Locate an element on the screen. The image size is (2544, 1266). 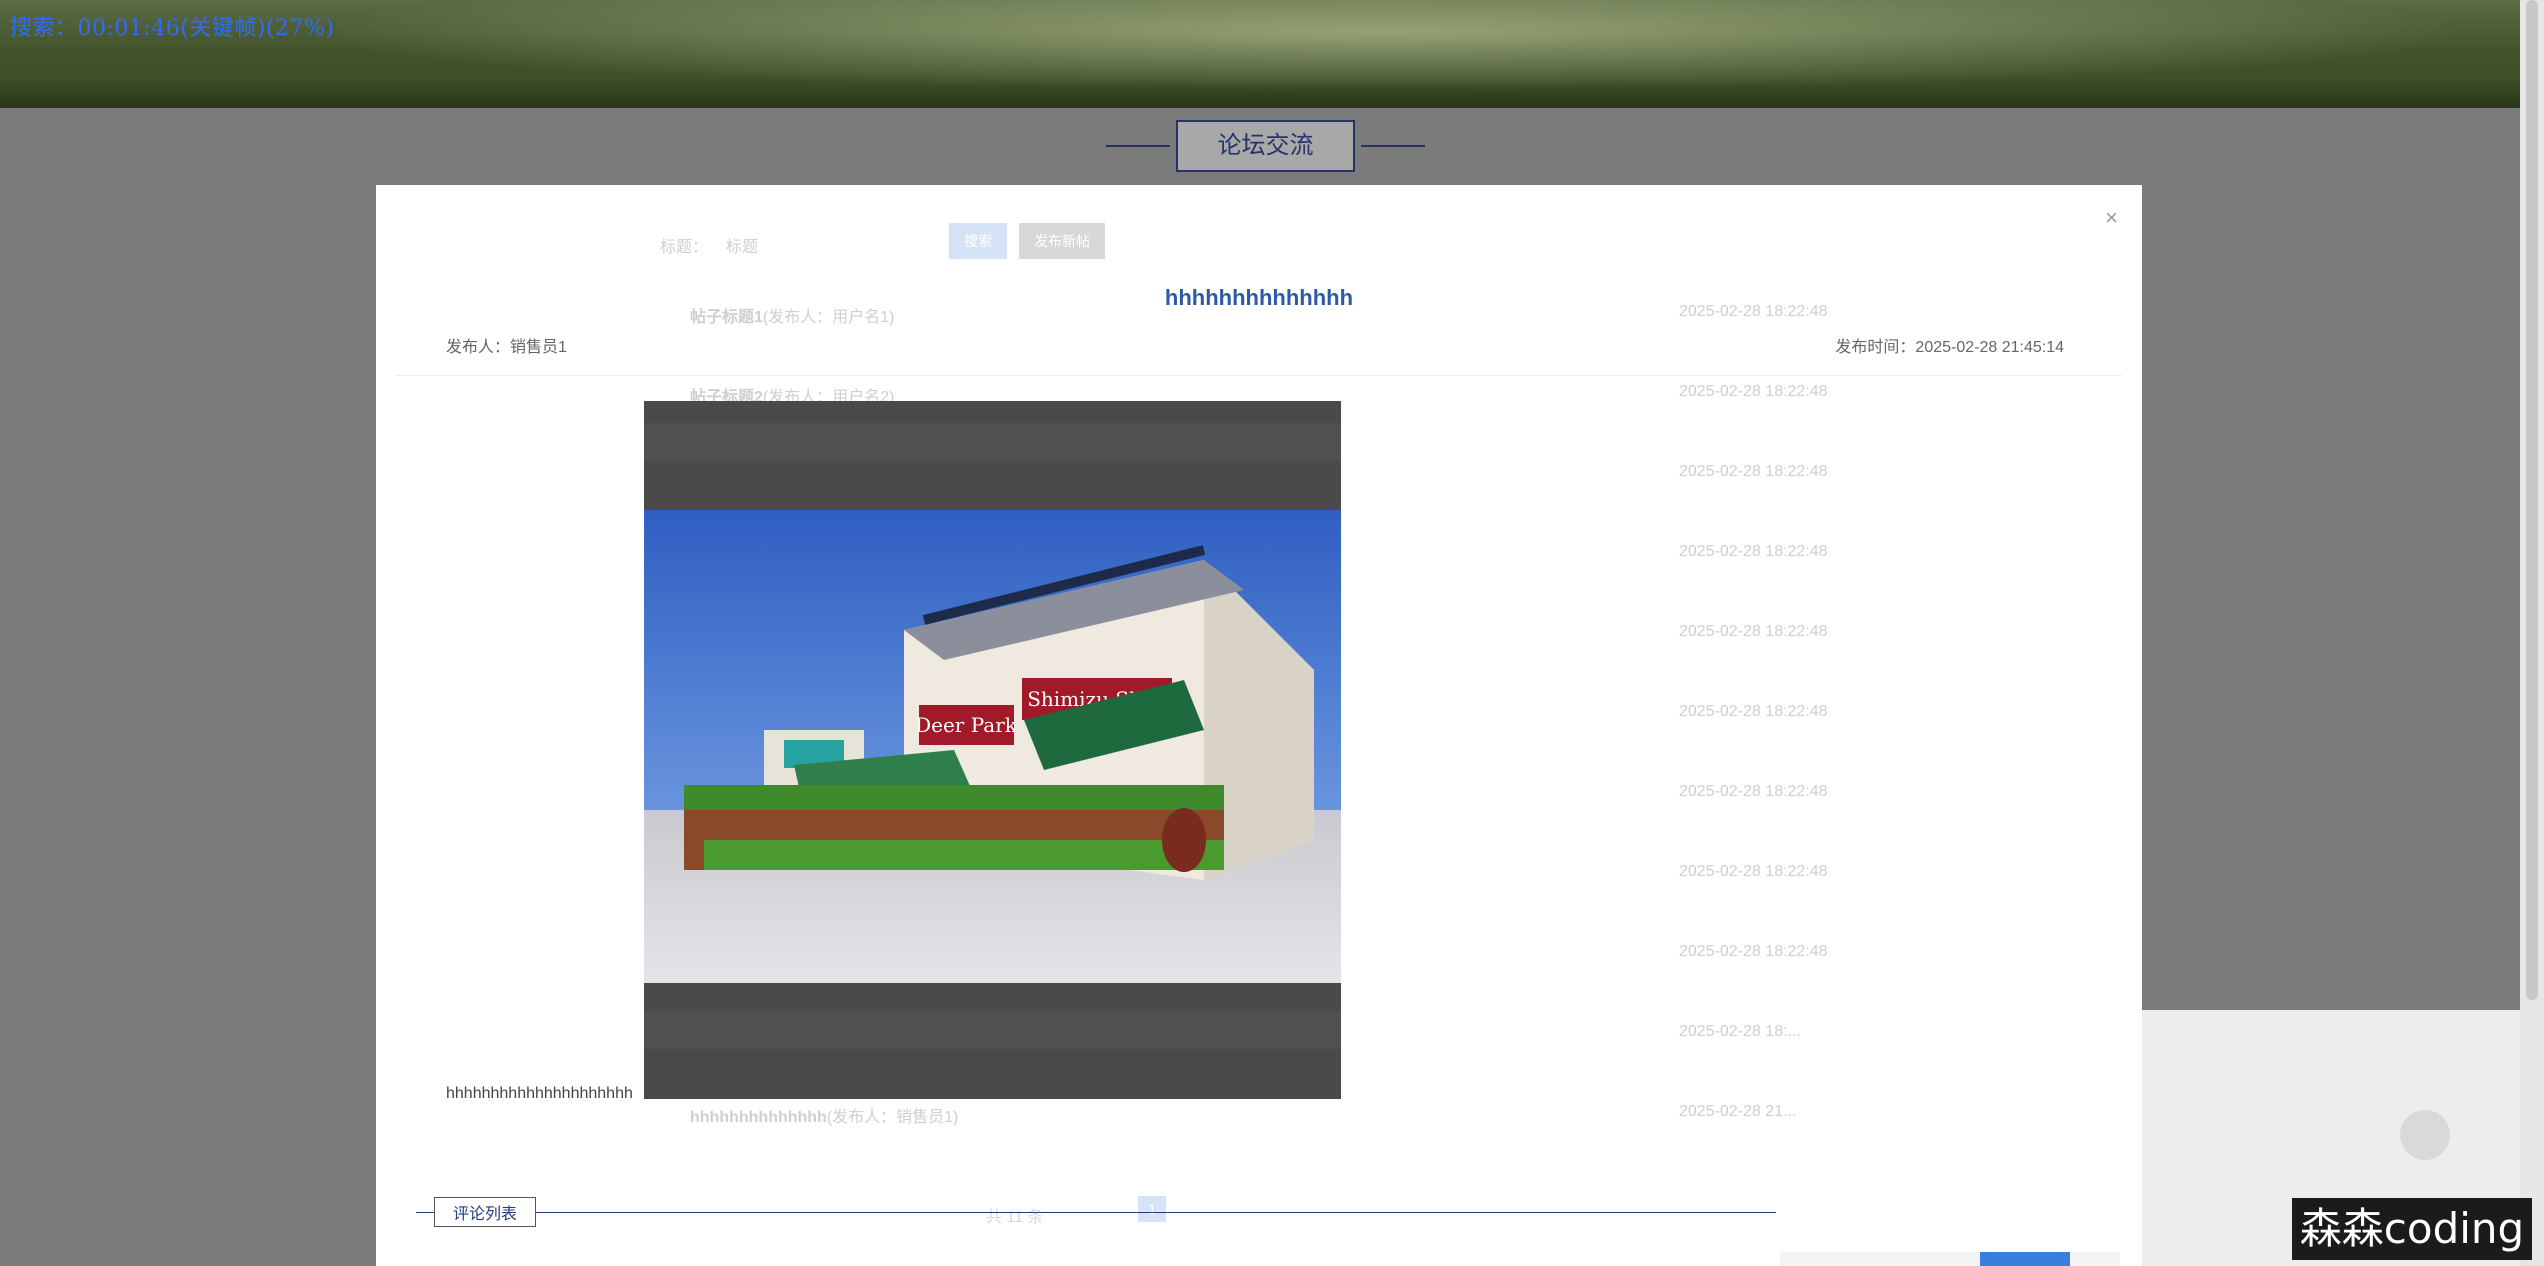
page-scrollbar is located at coordinates (2532, 633).